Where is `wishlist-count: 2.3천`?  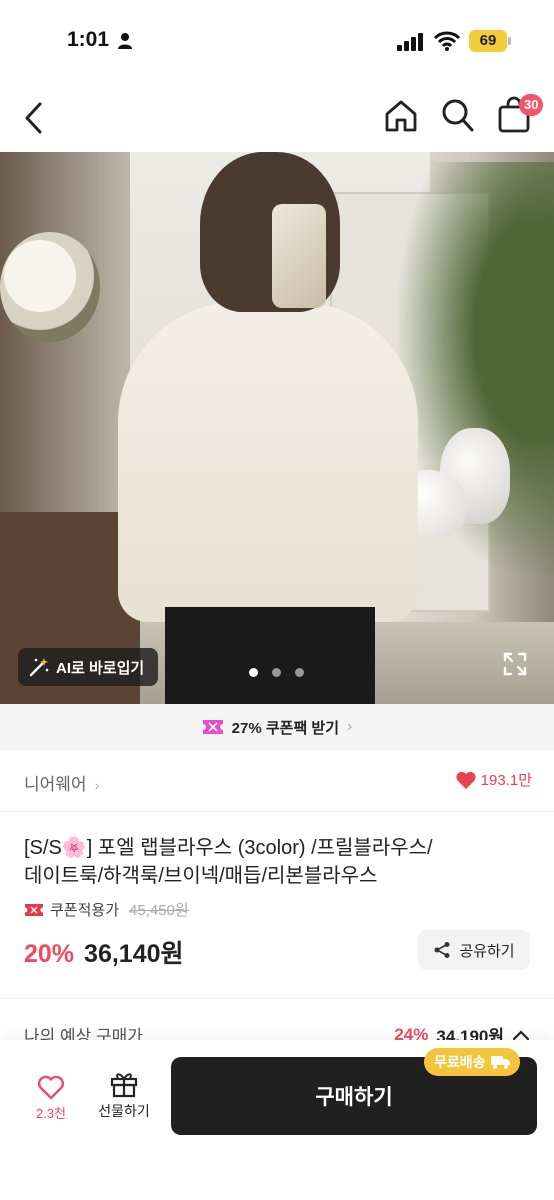
wishlist-count: 2.3천 is located at coordinates (51, 1113).